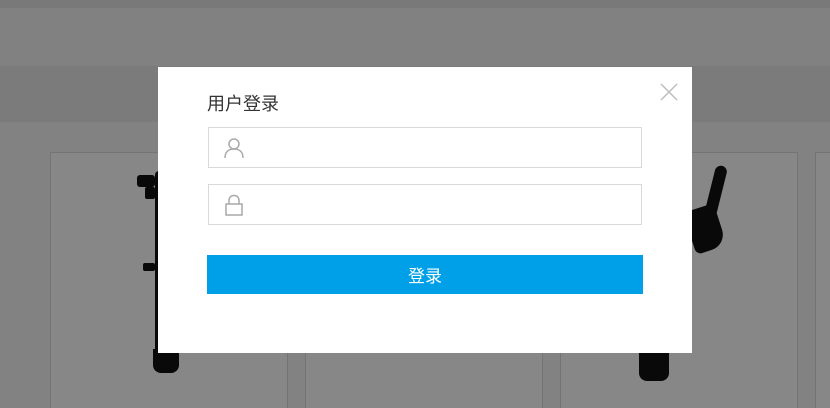  What do you see at coordinates (443, 147) in the screenshot?
I see `username-input` at bounding box center [443, 147].